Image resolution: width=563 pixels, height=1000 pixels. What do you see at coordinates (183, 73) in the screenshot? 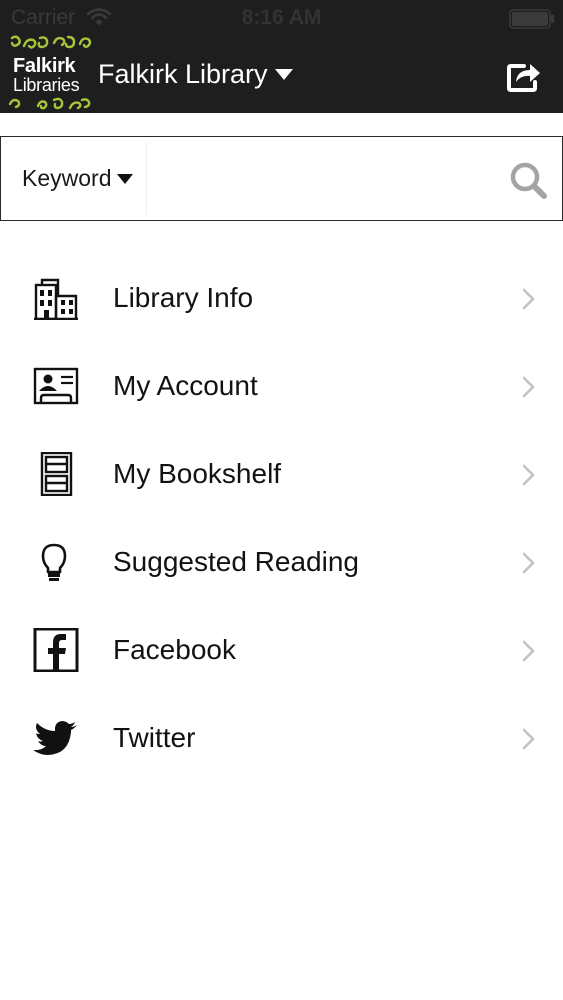
I see `library-title: Falkirk Library` at bounding box center [183, 73].